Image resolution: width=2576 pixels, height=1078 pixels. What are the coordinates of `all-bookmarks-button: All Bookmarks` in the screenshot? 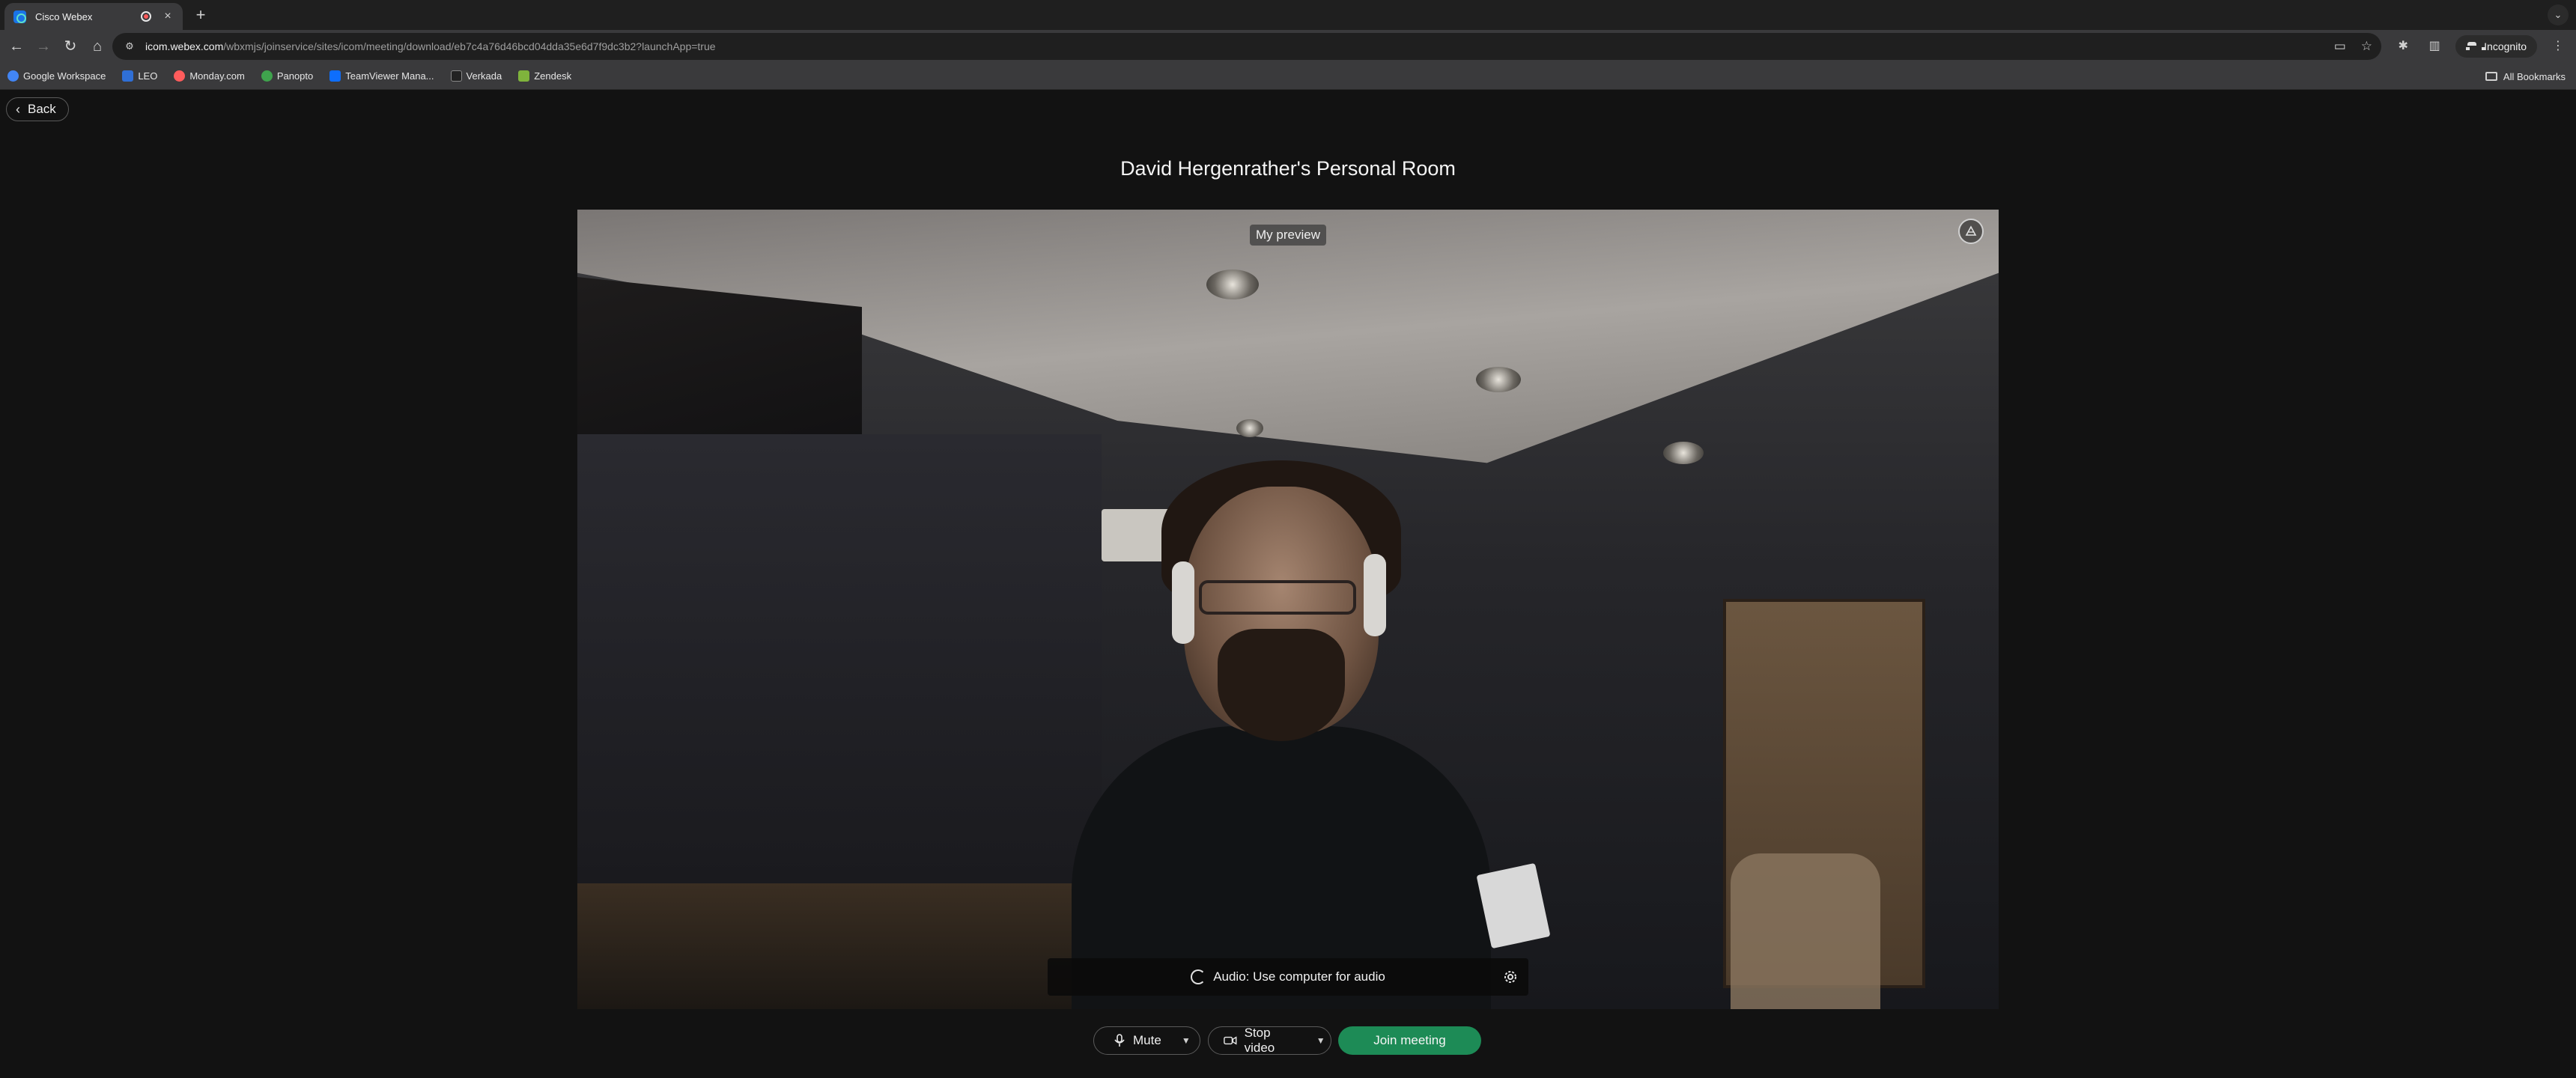 It's located at (2525, 76).